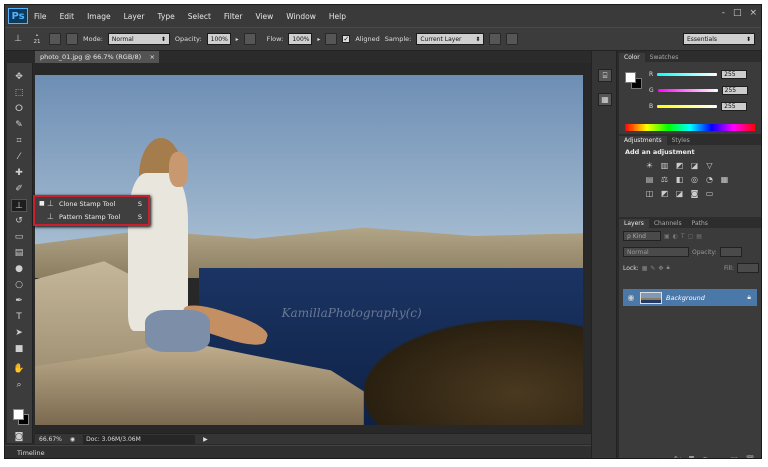 Image resolution: width=768 pixels, height=467 pixels. What do you see at coordinates (72, 39) in the screenshot?
I see `clone-source-panel-icon` at bounding box center [72, 39].